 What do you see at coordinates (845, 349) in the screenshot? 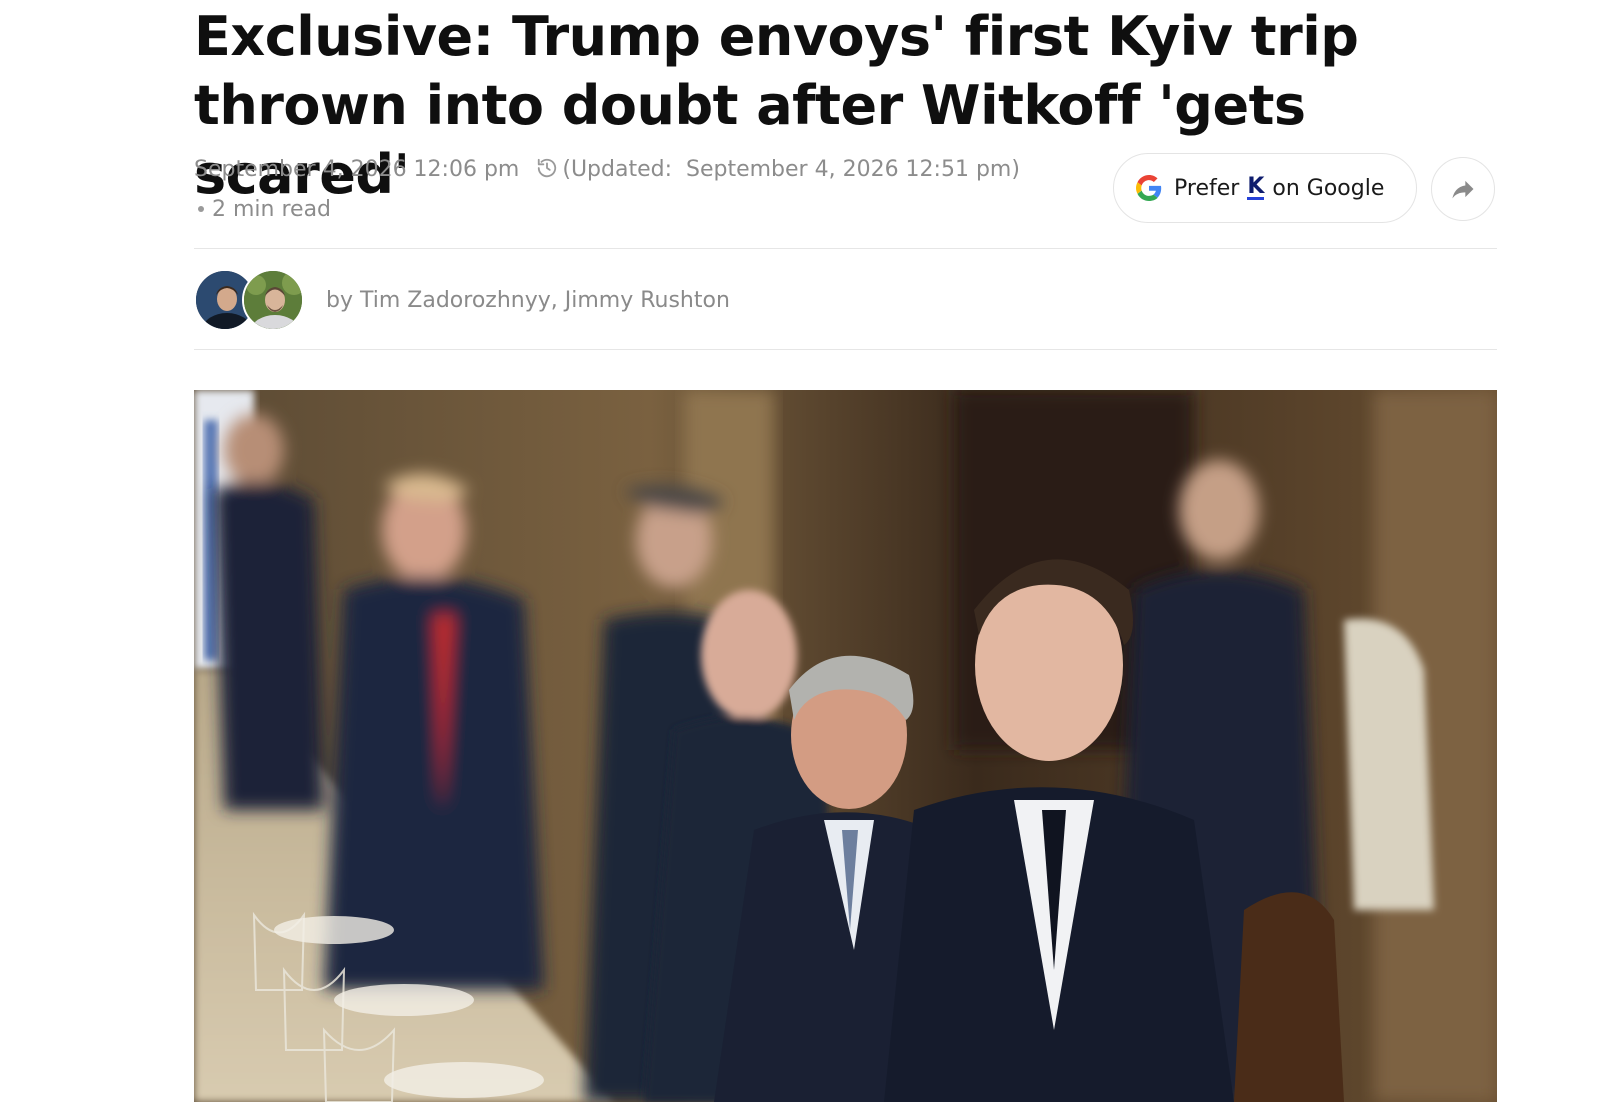
I see `byline-divider` at bounding box center [845, 349].